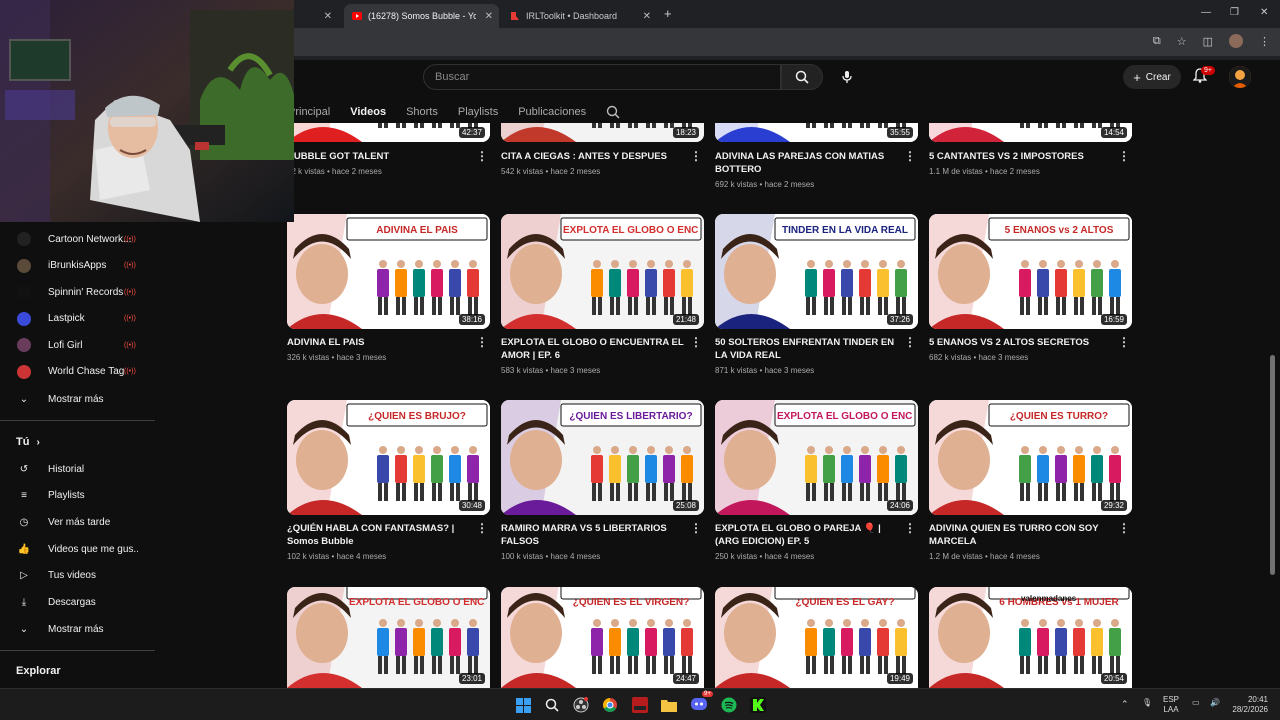  Describe the element at coordinates (1264, 41) in the screenshot. I see `more-menu-icon: ⋮` at that location.